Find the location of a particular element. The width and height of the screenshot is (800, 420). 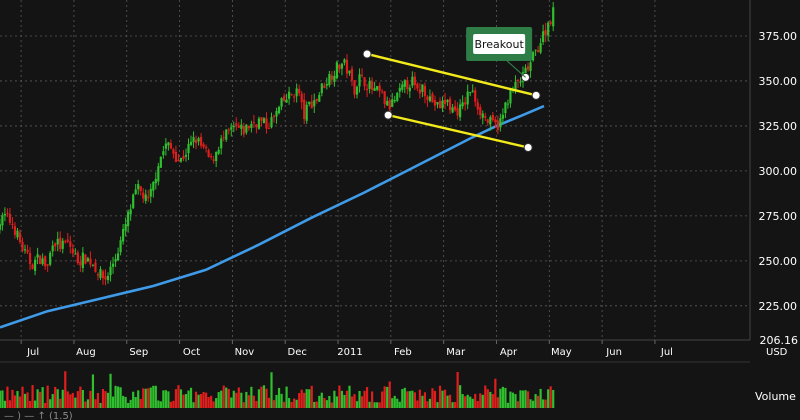

month-tick-label: Aug is located at coordinates (86, 352).